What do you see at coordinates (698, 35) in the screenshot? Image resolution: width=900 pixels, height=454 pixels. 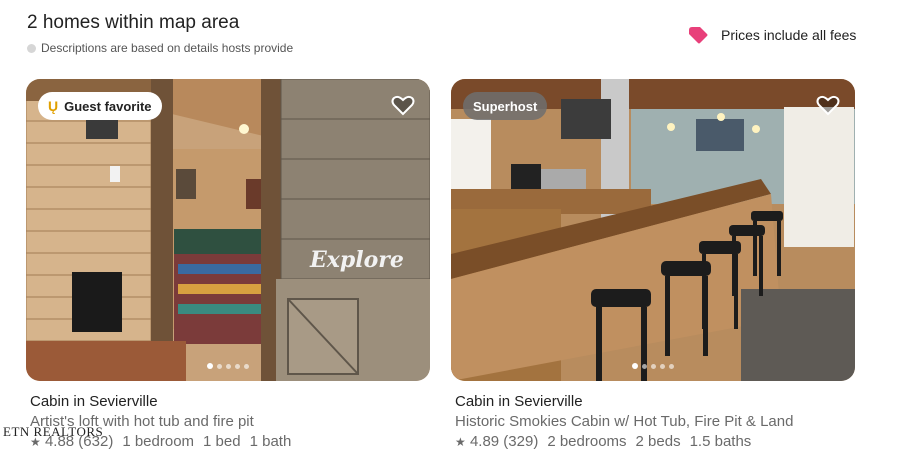 I see `price-tag-icon` at bounding box center [698, 35].